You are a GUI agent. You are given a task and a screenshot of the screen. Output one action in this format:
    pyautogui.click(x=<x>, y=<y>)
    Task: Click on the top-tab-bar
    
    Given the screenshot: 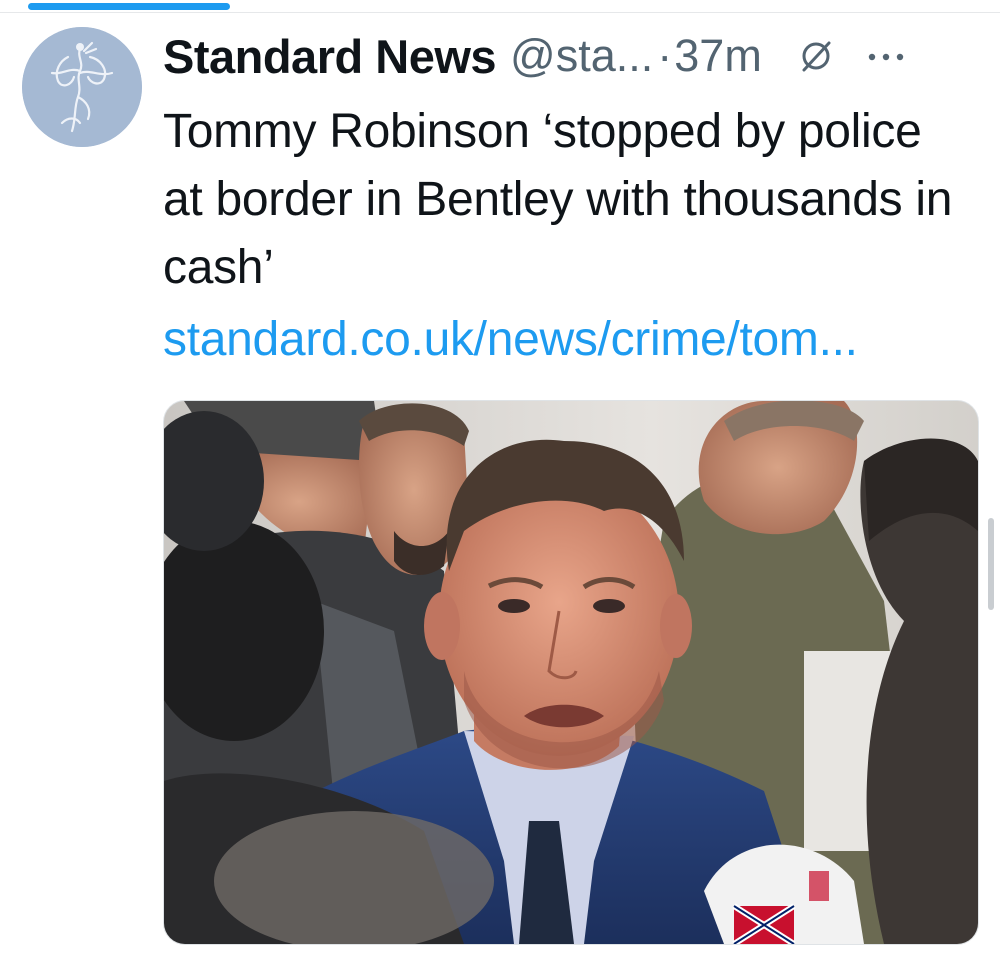 What is the action you would take?
    pyautogui.click(x=500, y=6)
    